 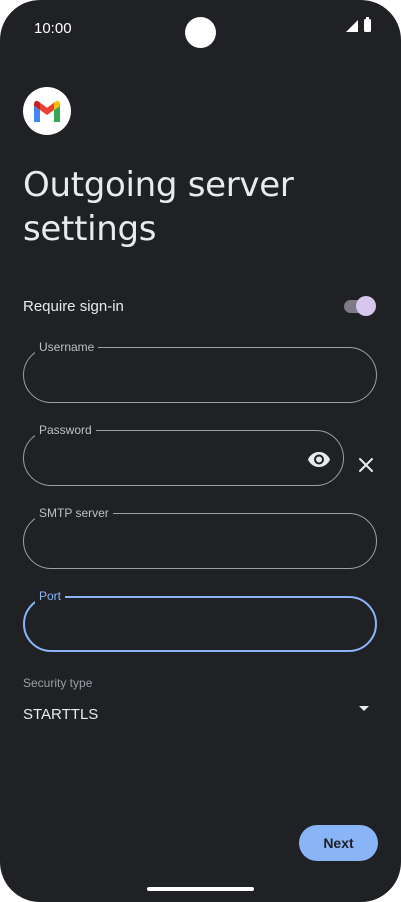 I want to click on require-signin-toggle, so click(x=360, y=306).